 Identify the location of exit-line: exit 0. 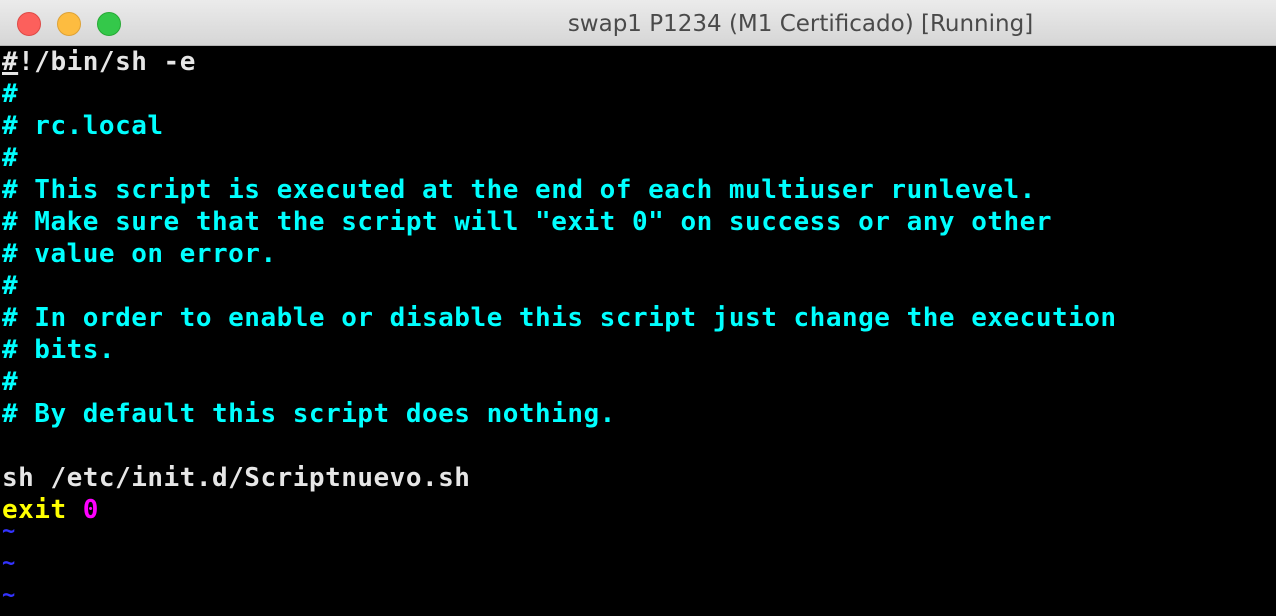
(50, 510).